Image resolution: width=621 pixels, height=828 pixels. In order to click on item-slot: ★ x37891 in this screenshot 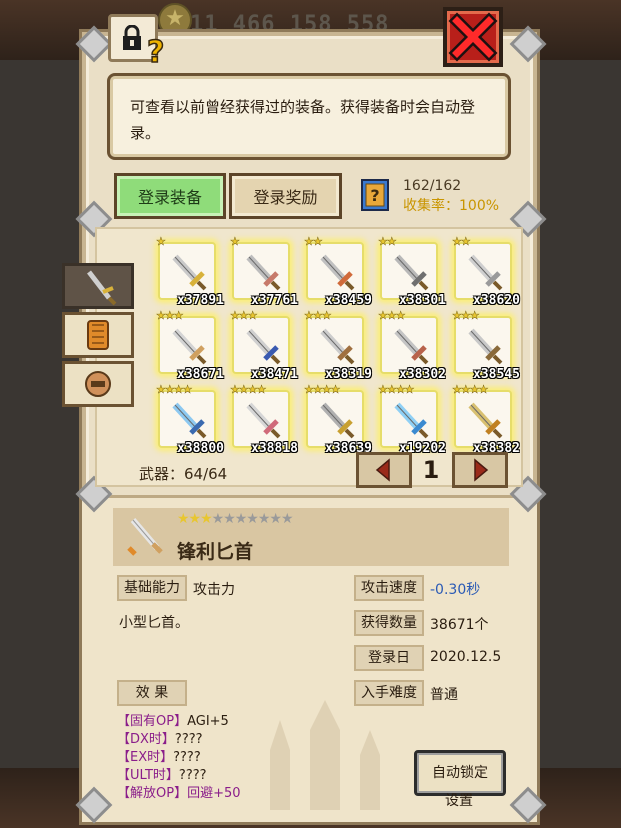, I will do `click(190, 271)`.